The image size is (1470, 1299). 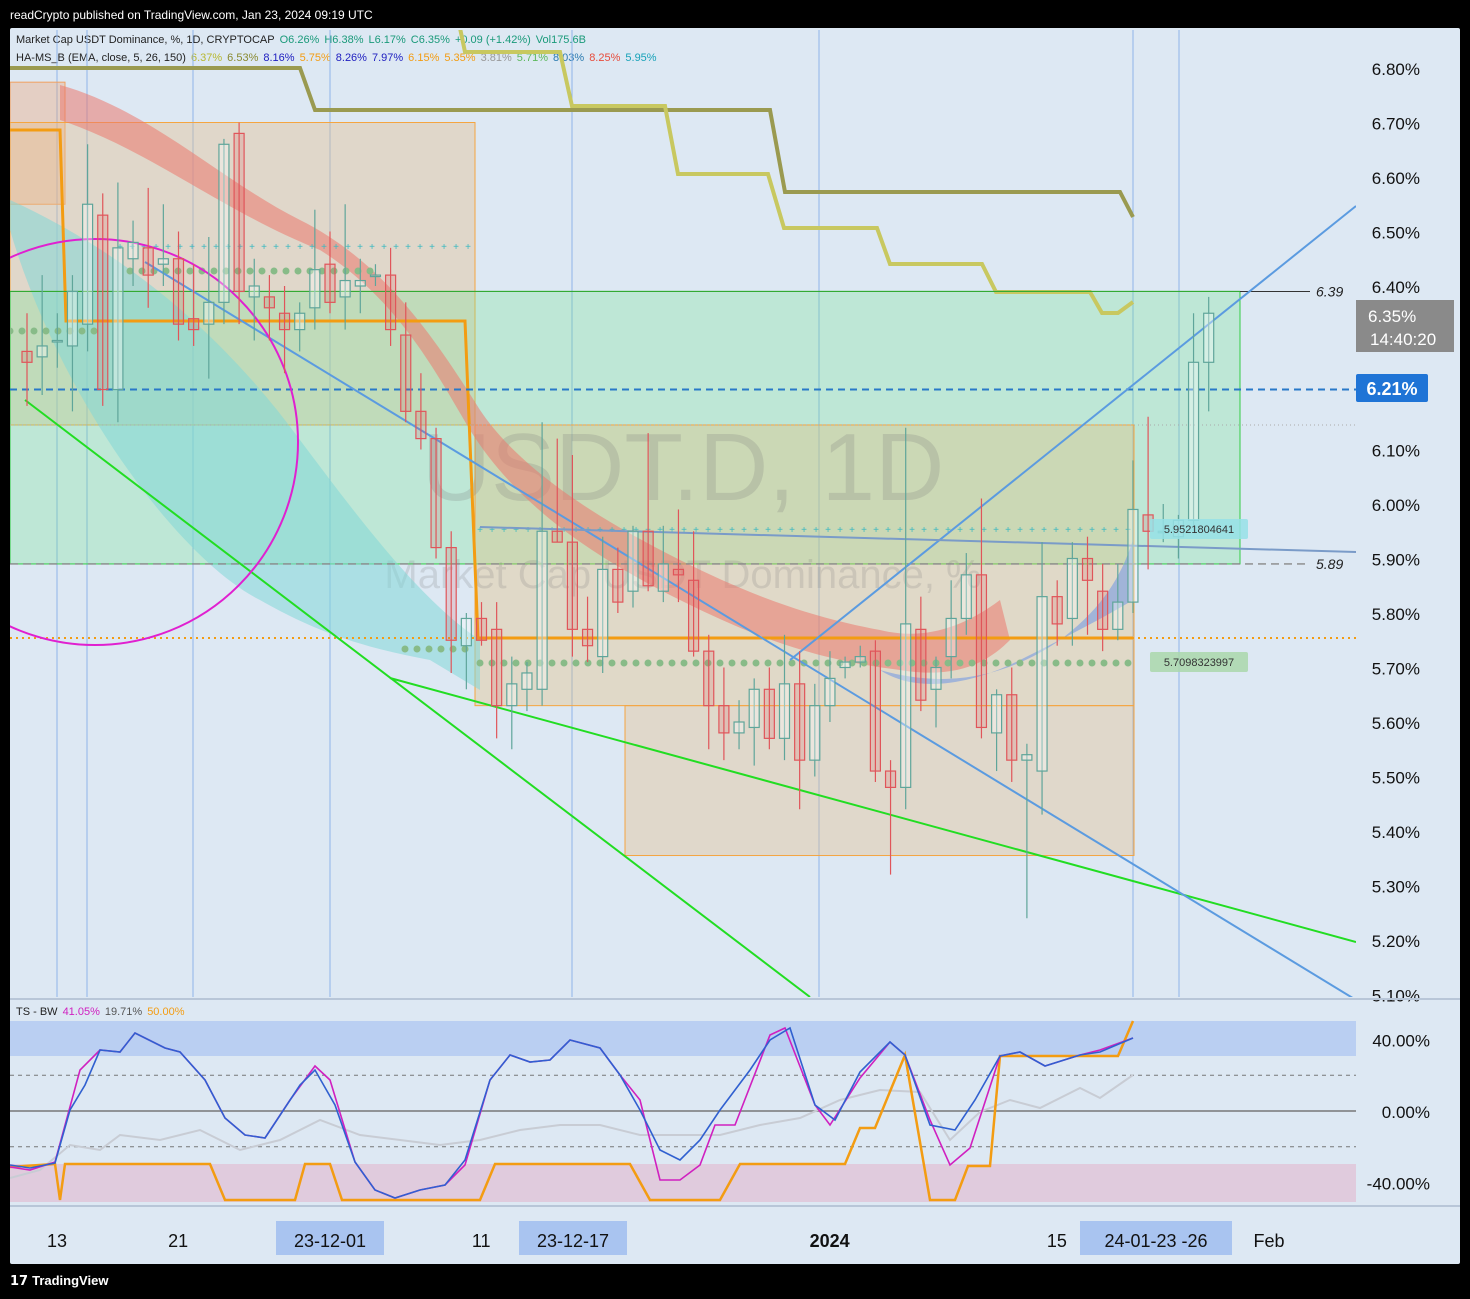 I want to click on y-axis-tick-label: 5.70%, so click(x=1396, y=669).